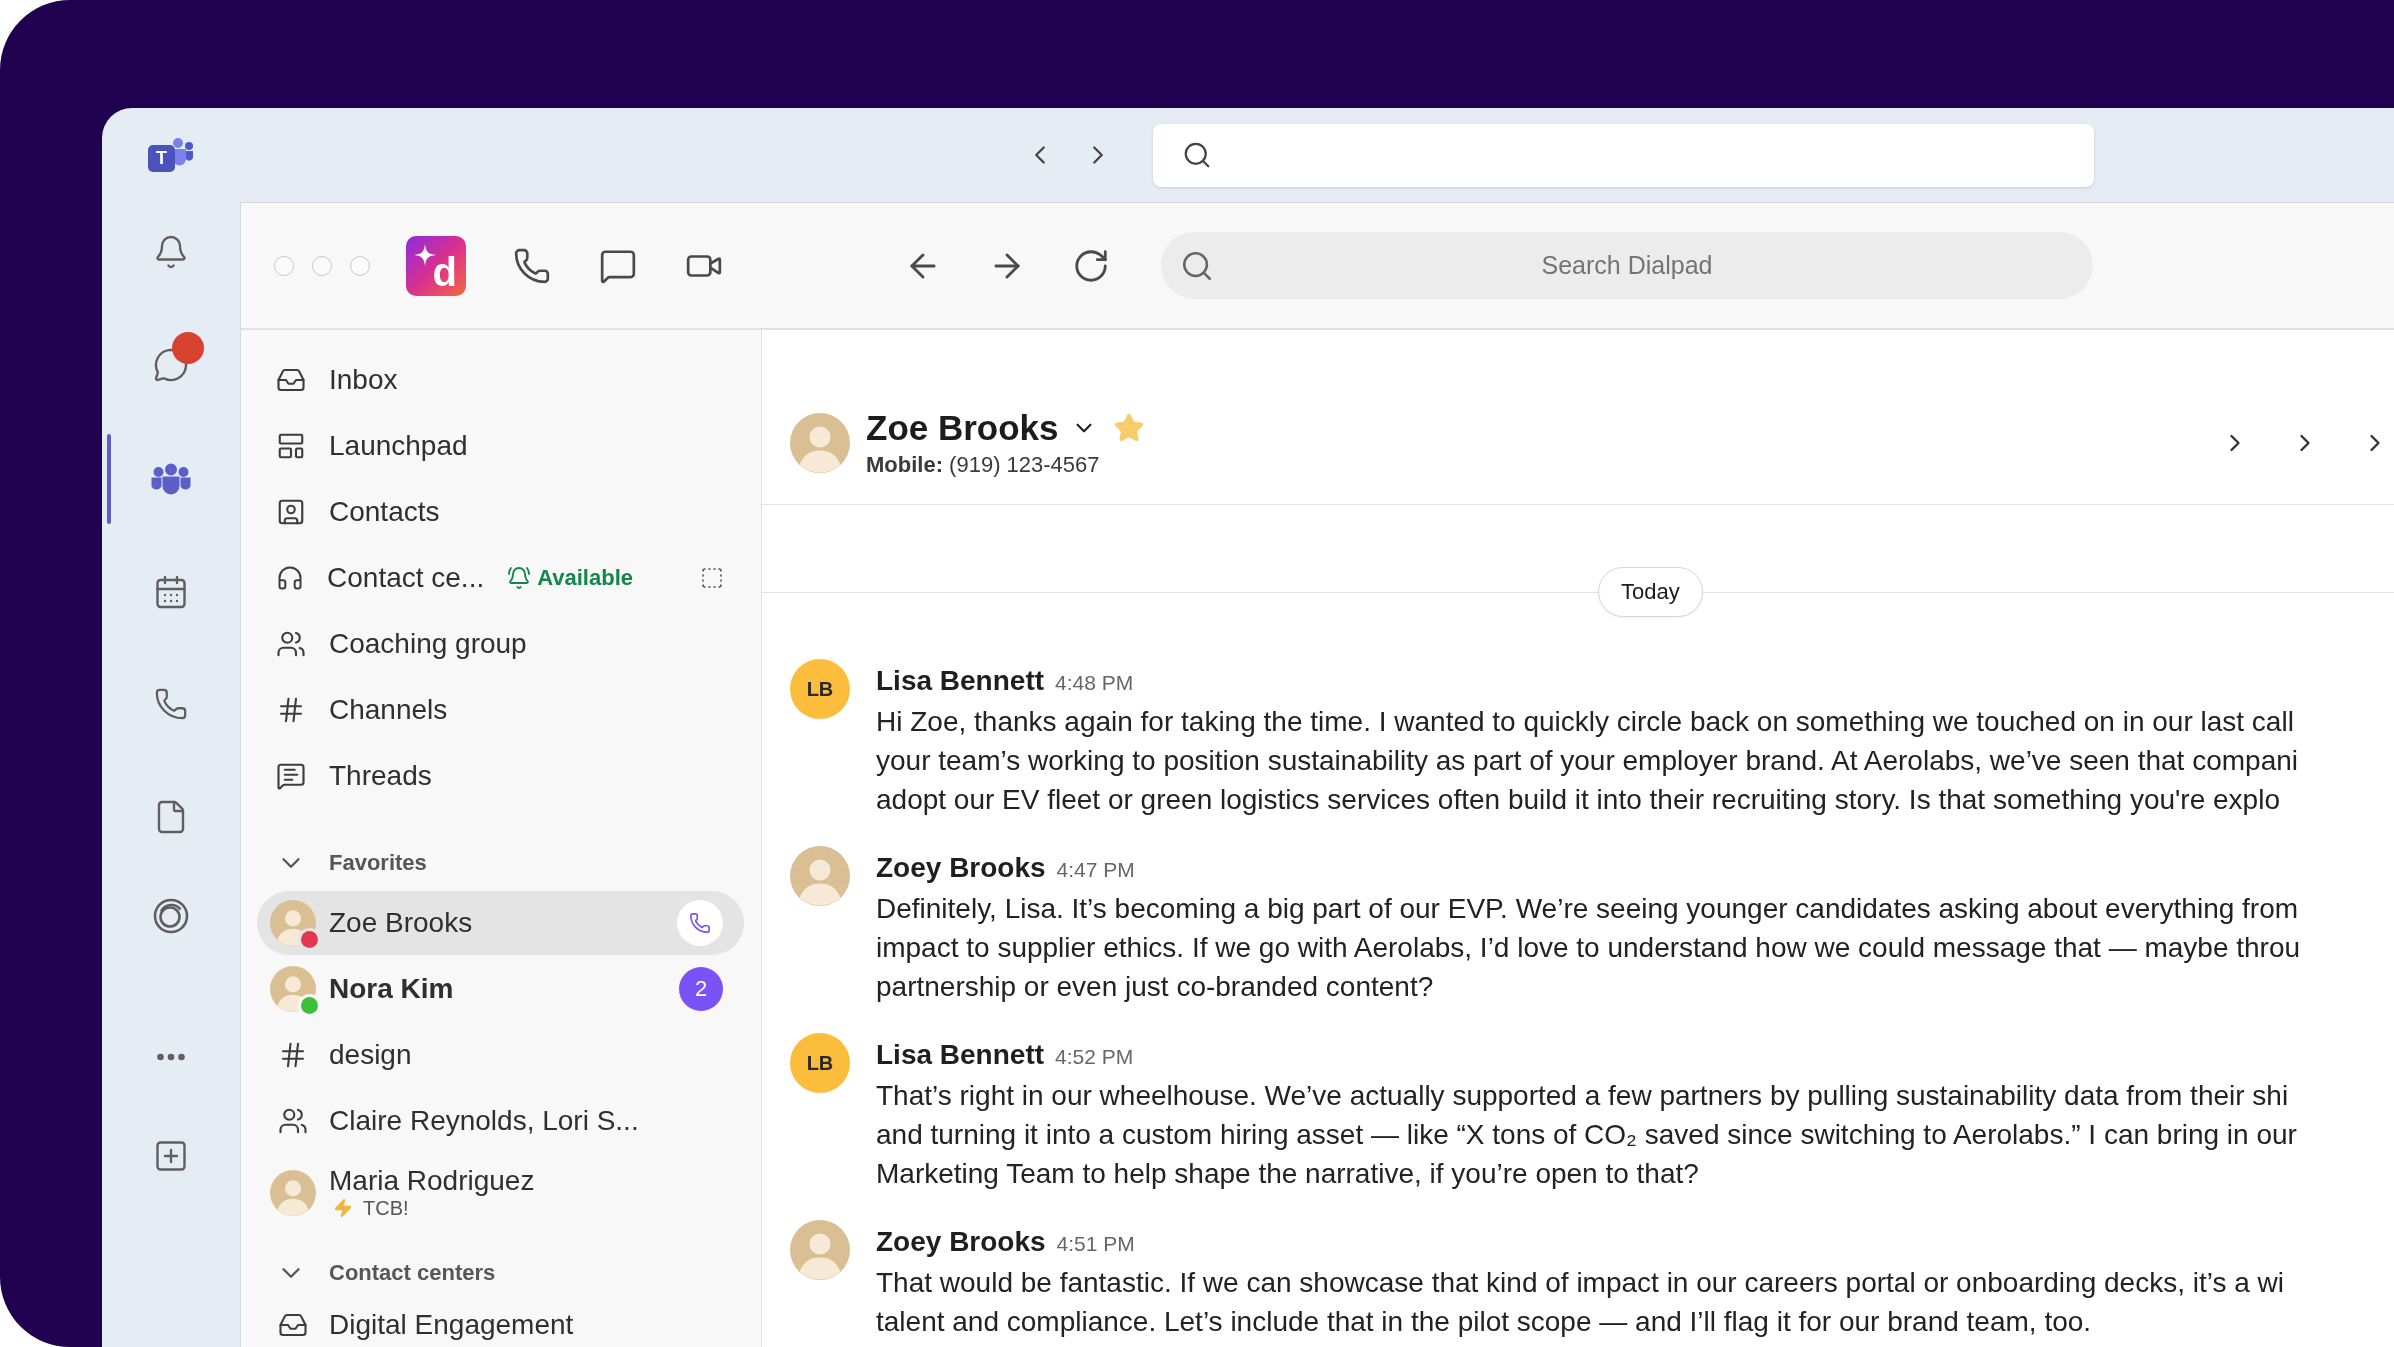 This screenshot has height=1347, width=2394. I want to click on call-button, so click(700, 923).